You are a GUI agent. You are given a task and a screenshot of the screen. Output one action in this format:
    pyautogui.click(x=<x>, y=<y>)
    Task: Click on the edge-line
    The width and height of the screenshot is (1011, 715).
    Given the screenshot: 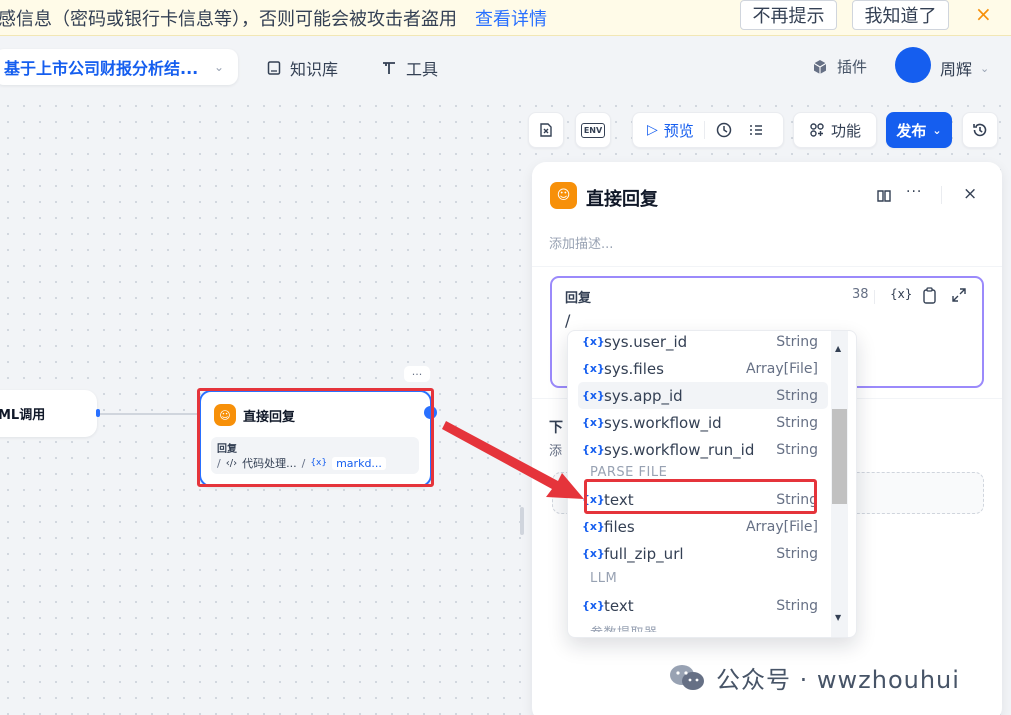 What is the action you would take?
    pyautogui.click(x=150, y=414)
    